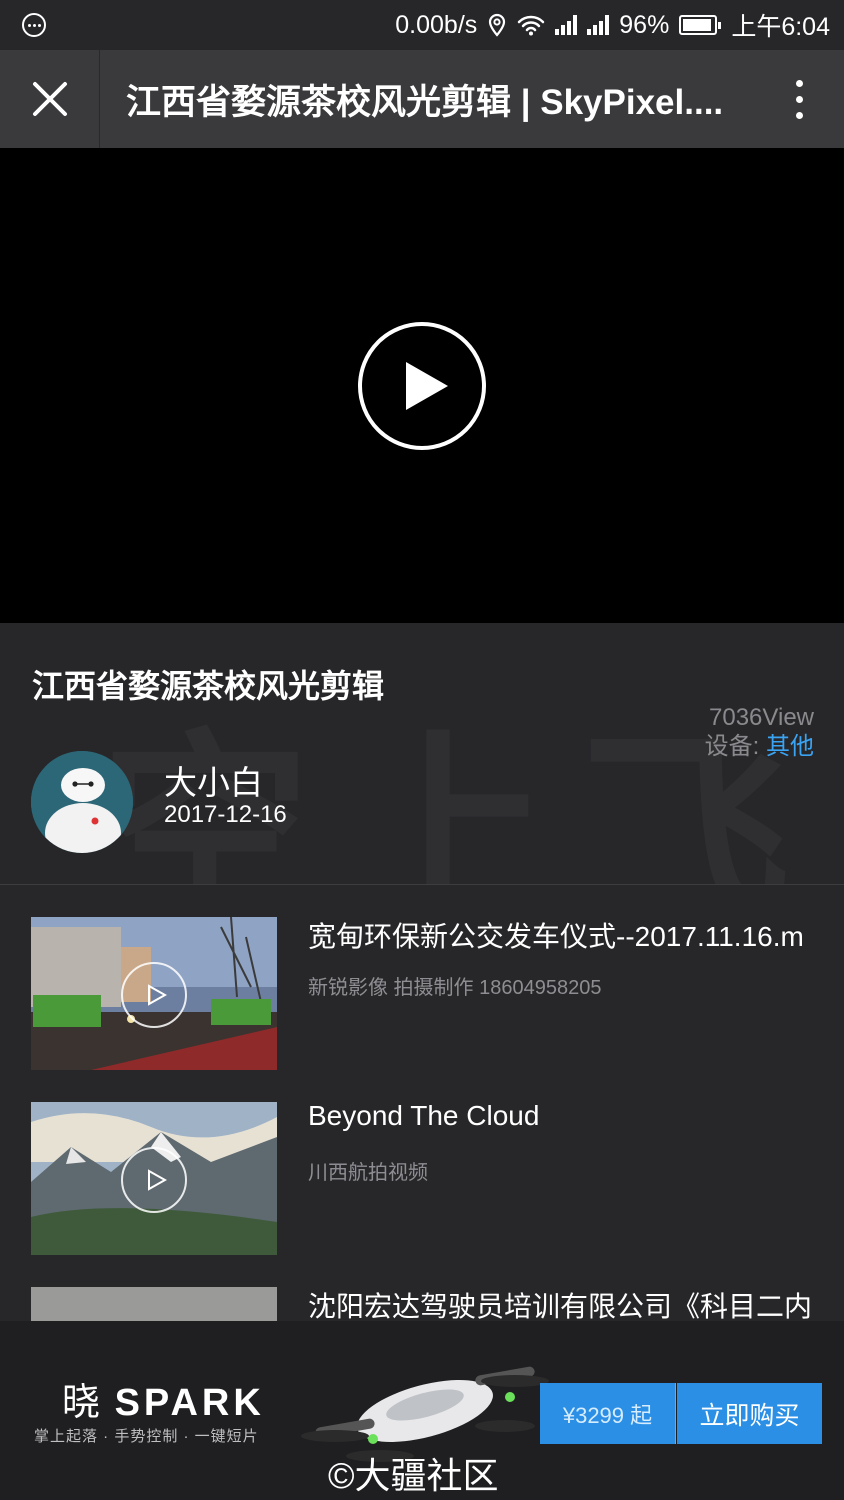 The width and height of the screenshot is (844, 1500). I want to click on list-item-title: 沈阳宏达驾驶员培训有限公司《科目二内, so click(568, 1303).